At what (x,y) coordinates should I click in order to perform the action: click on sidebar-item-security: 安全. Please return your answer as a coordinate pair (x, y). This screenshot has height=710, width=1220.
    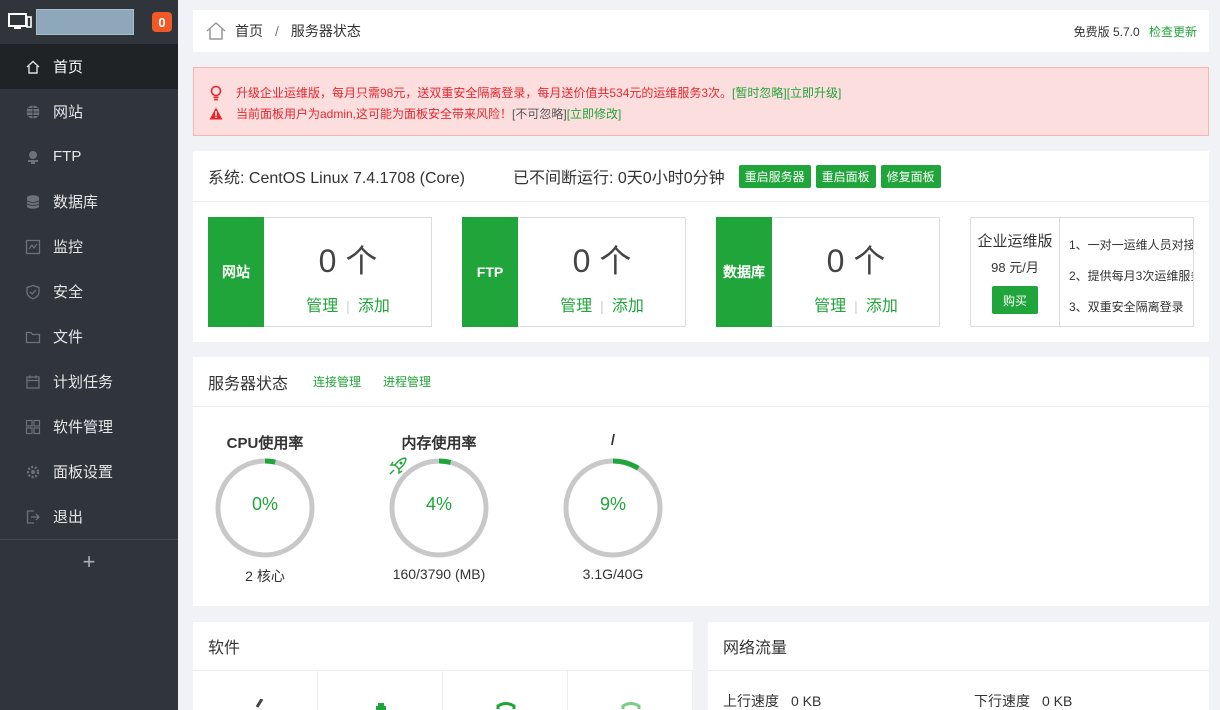
    Looking at the image, I should click on (89, 291).